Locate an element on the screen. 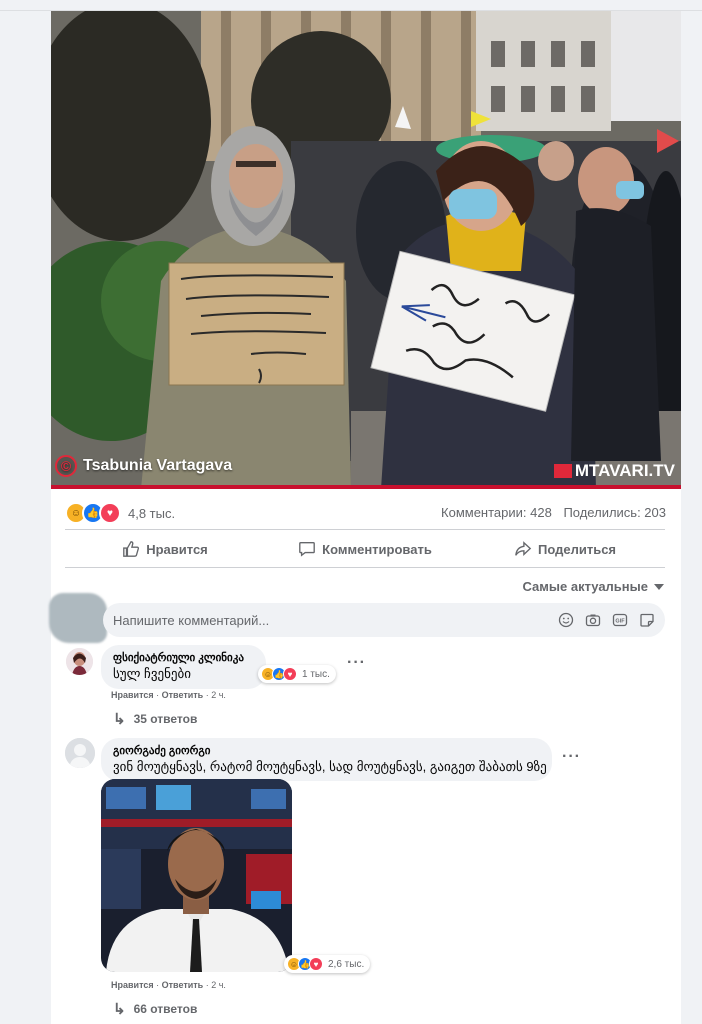 This screenshot has width=702, height=1024. divider-bottom is located at coordinates (365, 567).